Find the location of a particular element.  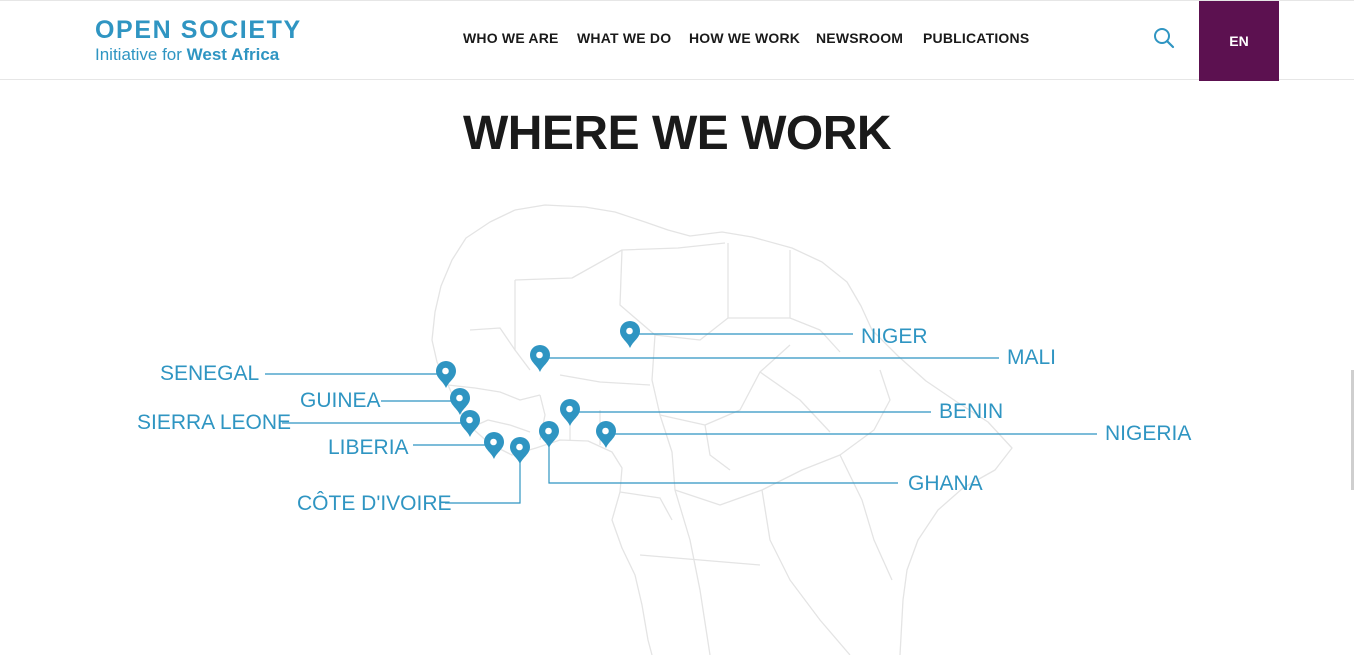

pin-liberia is located at coordinates (494, 445).